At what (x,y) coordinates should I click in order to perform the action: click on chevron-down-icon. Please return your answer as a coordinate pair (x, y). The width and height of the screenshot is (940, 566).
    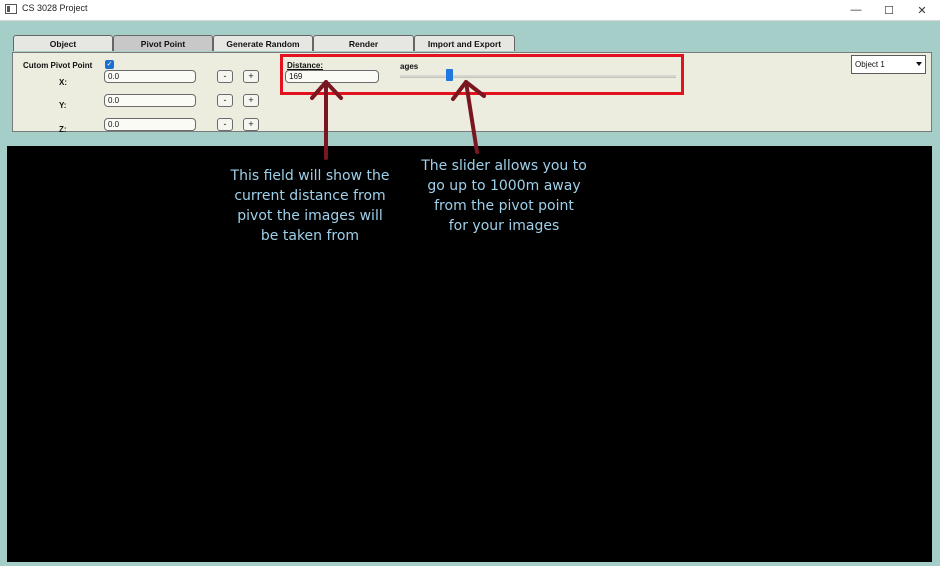
    Looking at the image, I should click on (919, 64).